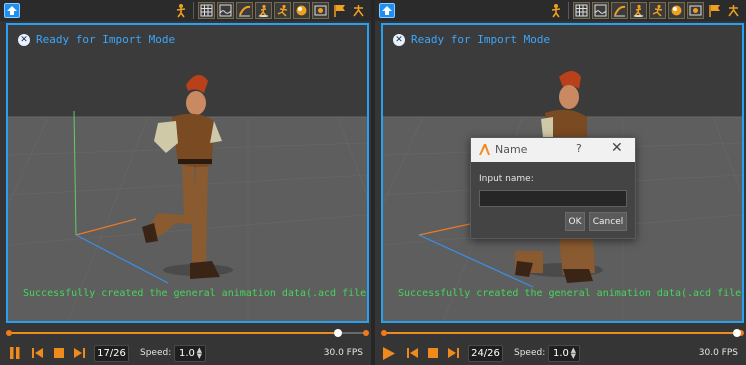 Image resolution: width=746 pixels, height=365 pixels. What do you see at coordinates (553, 150) in the screenshot?
I see `dialog-title-bar: Name ? ✕` at bounding box center [553, 150].